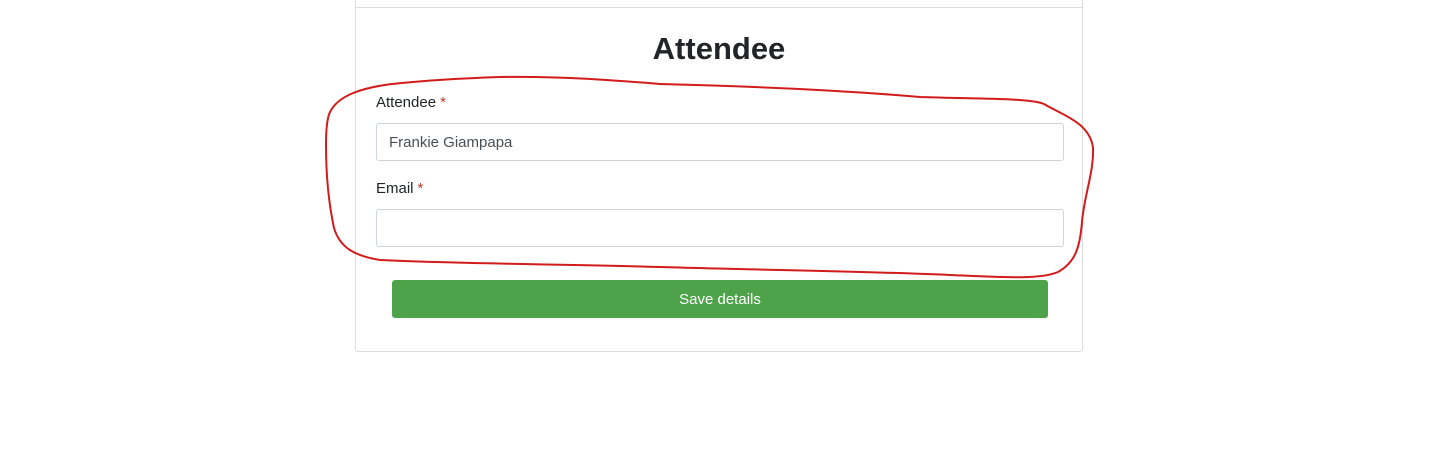 Image resolution: width=1442 pixels, height=451 pixels. What do you see at coordinates (719, 48) in the screenshot?
I see `page-title: Attendee` at bounding box center [719, 48].